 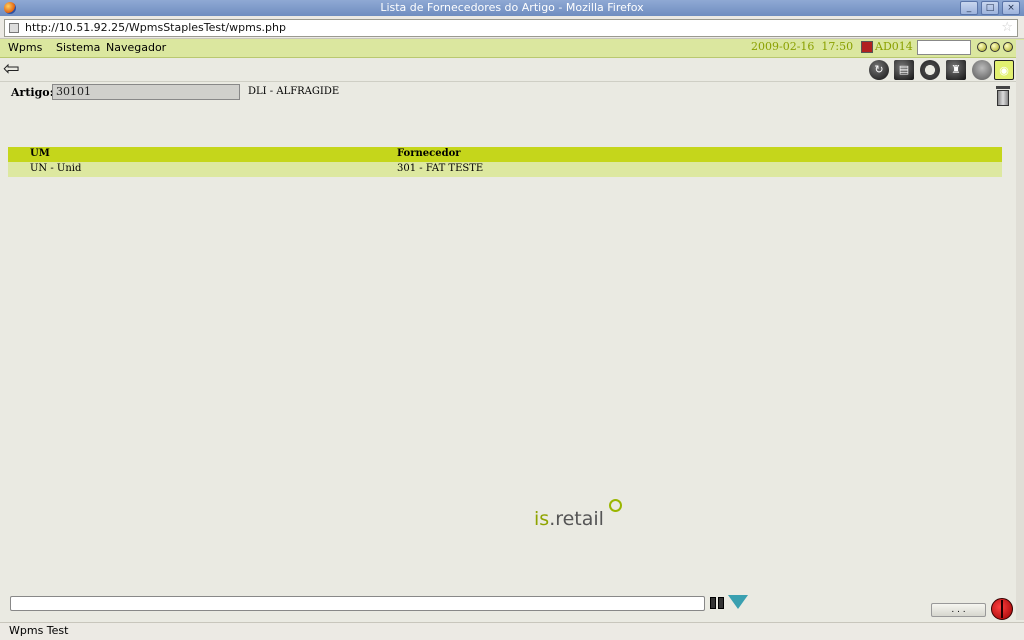 What do you see at coordinates (738, 602) in the screenshot?
I see `filter-icon` at bounding box center [738, 602].